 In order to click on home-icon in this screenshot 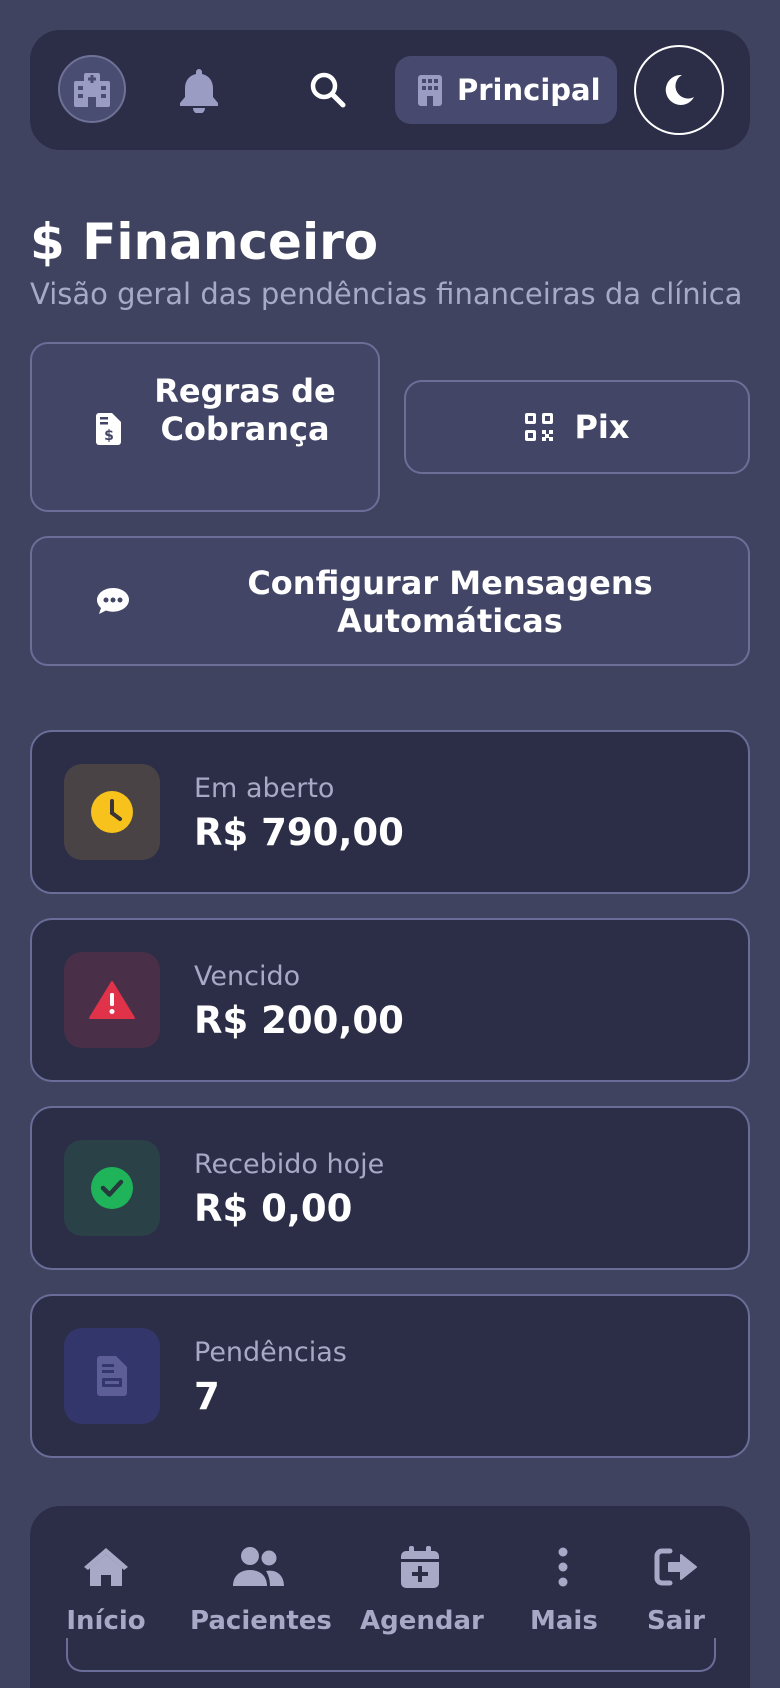, I will do `click(106, 1567)`.